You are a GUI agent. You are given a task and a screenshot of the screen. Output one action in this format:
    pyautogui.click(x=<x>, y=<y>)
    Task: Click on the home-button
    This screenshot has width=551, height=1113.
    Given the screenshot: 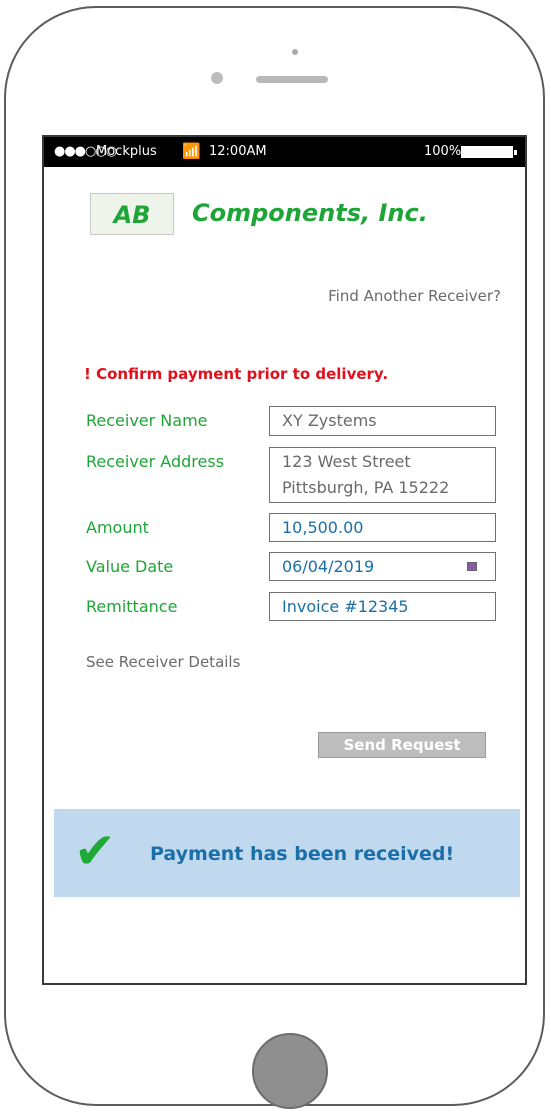 What is the action you would take?
    pyautogui.click(x=290, y=1071)
    